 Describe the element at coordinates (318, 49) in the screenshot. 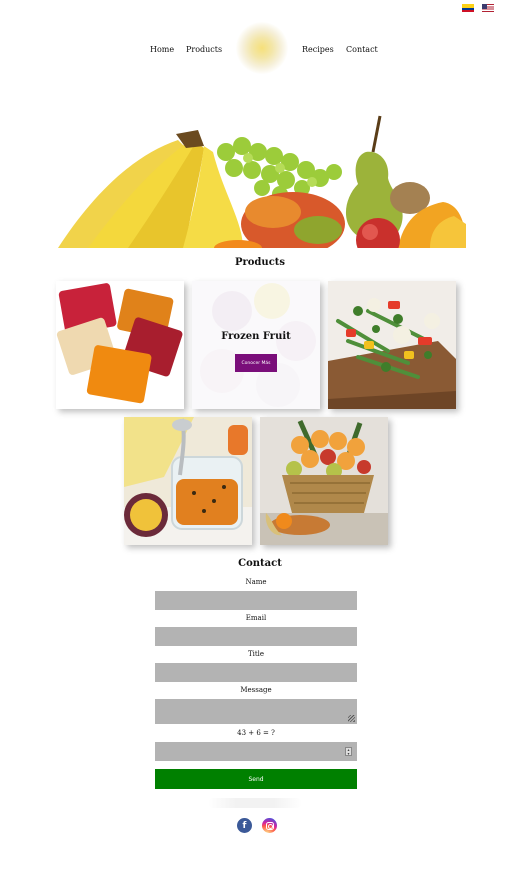

I see `nav-recipes-link: Recipes` at that location.